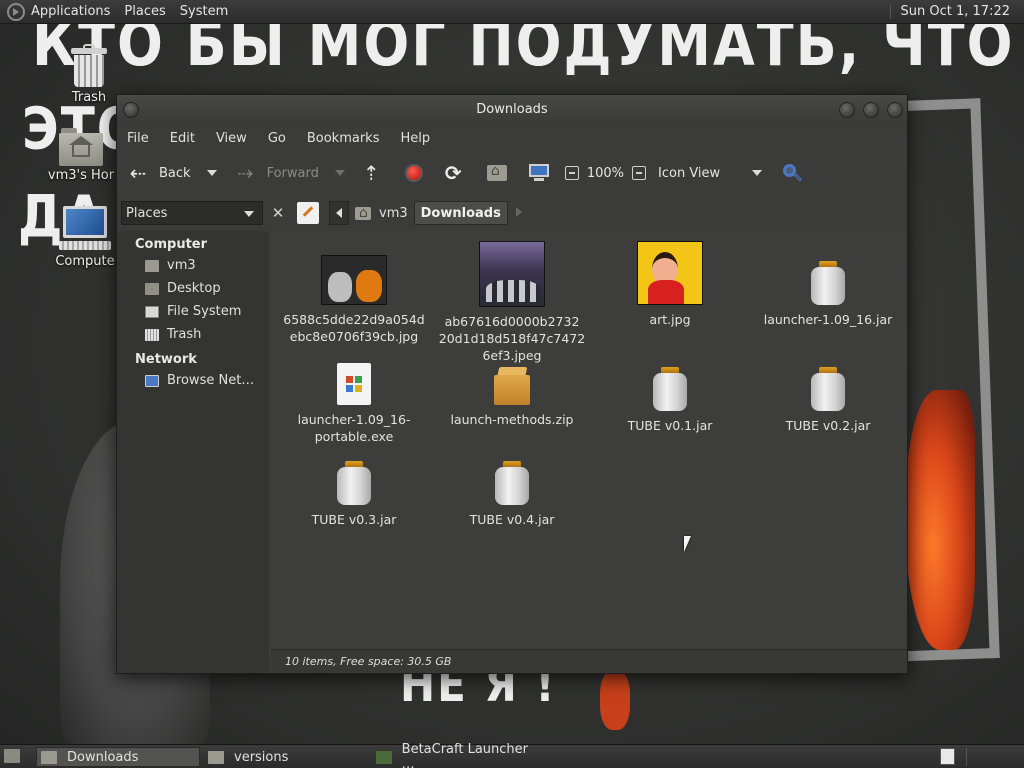 This screenshot has height=768, width=1024. Describe the element at coordinates (940, 520) in the screenshot. I see `wallpaper-flame-shape` at that location.